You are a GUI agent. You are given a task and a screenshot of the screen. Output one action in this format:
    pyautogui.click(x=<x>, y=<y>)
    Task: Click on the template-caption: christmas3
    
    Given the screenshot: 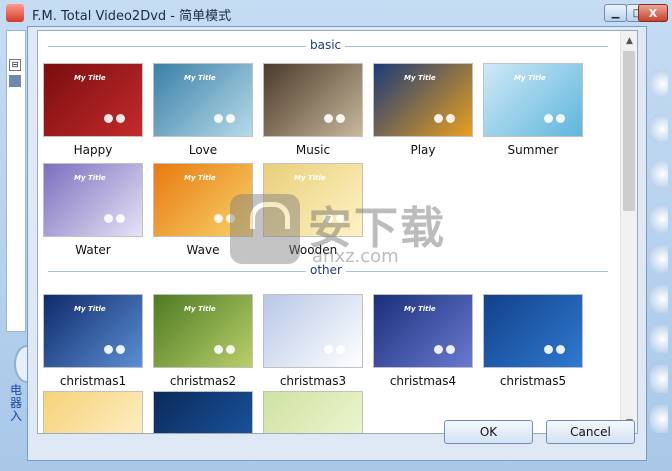 What is the action you would take?
    pyautogui.click(x=313, y=381)
    